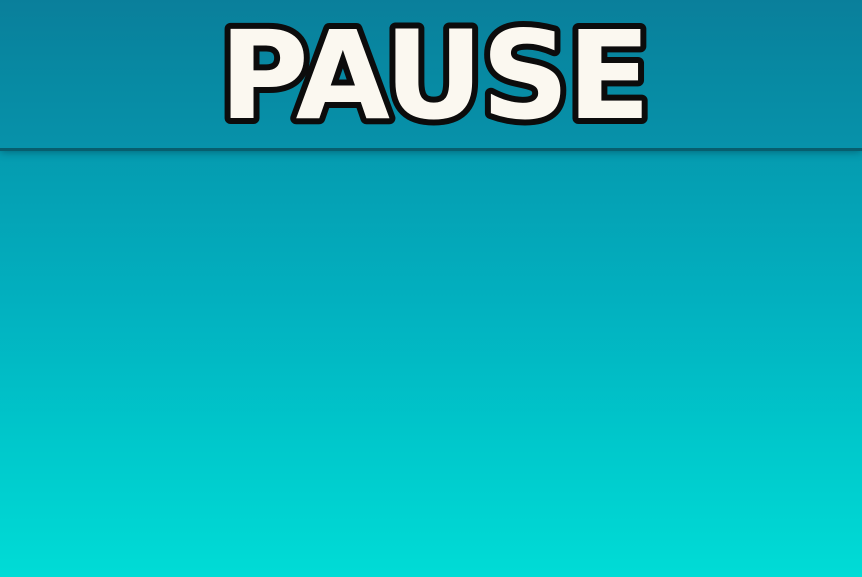  I want to click on pause-title: PAUSE, so click(433, 76).